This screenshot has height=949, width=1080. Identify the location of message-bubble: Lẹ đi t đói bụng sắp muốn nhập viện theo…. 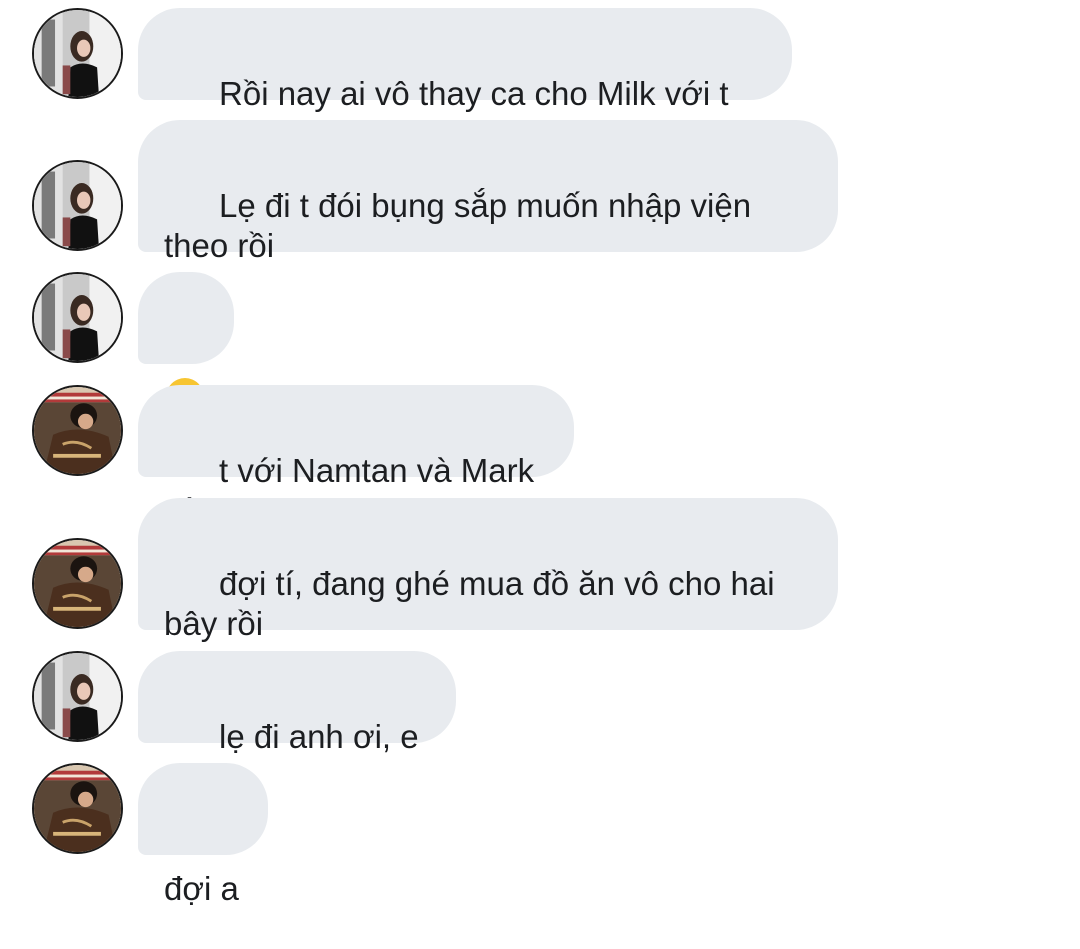
(488, 192).